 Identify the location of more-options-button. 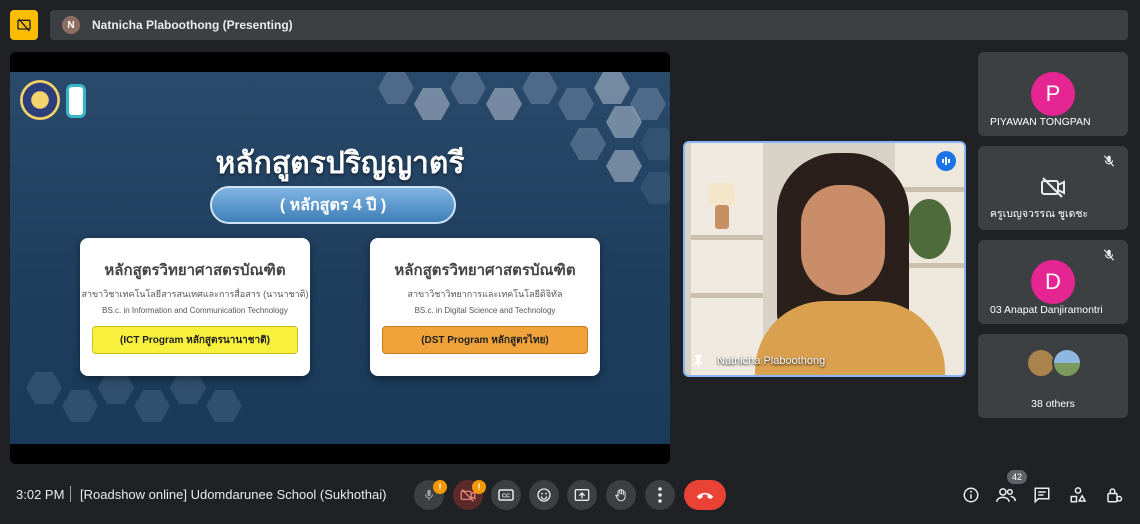
(660, 495).